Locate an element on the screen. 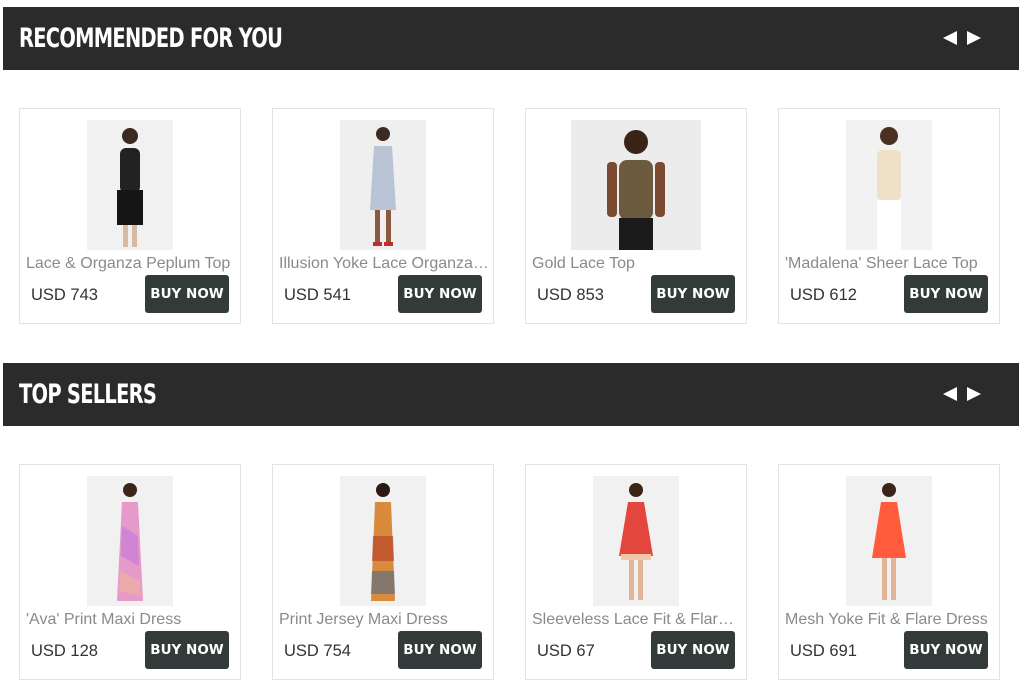  product-price: USD 691 is located at coordinates (823, 651).